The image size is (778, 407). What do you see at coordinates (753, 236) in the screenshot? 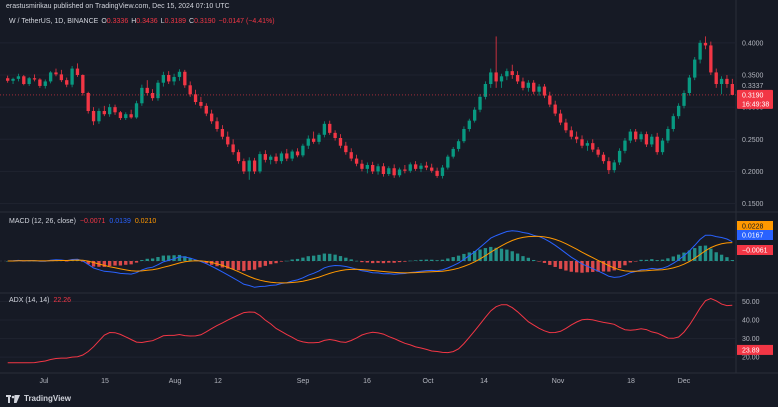
I see `macd-line-tag-label: 0.0167` at bounding box center [753, 236].